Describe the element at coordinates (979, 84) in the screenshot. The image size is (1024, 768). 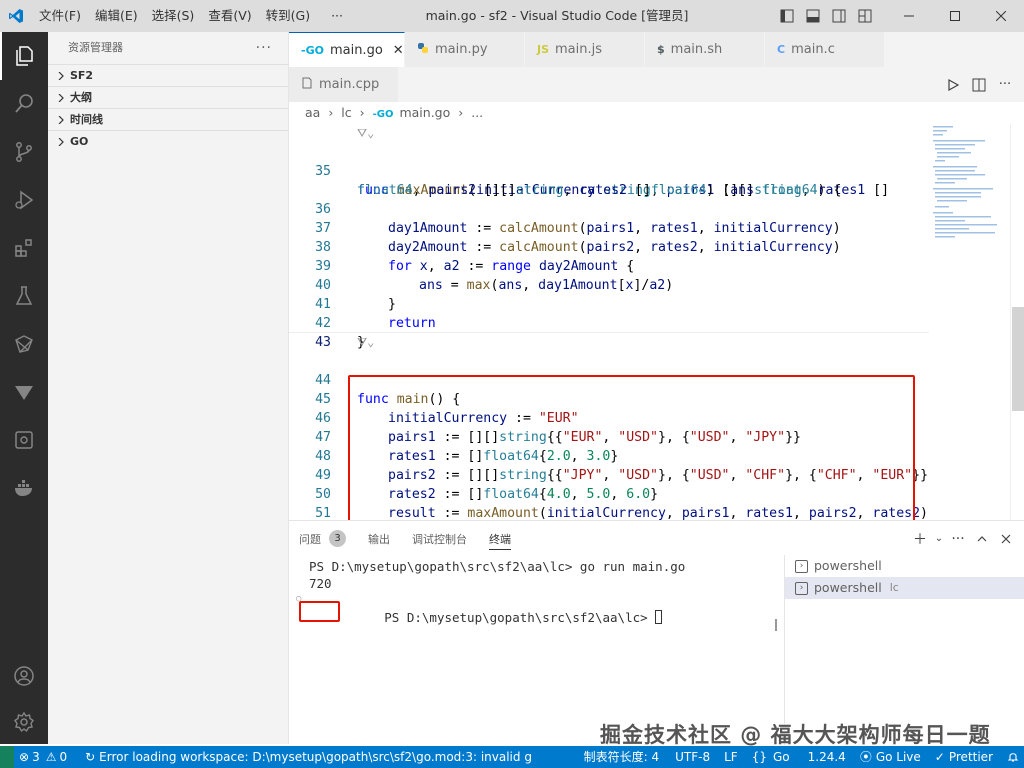
I see `split-editor-icon` at that location.